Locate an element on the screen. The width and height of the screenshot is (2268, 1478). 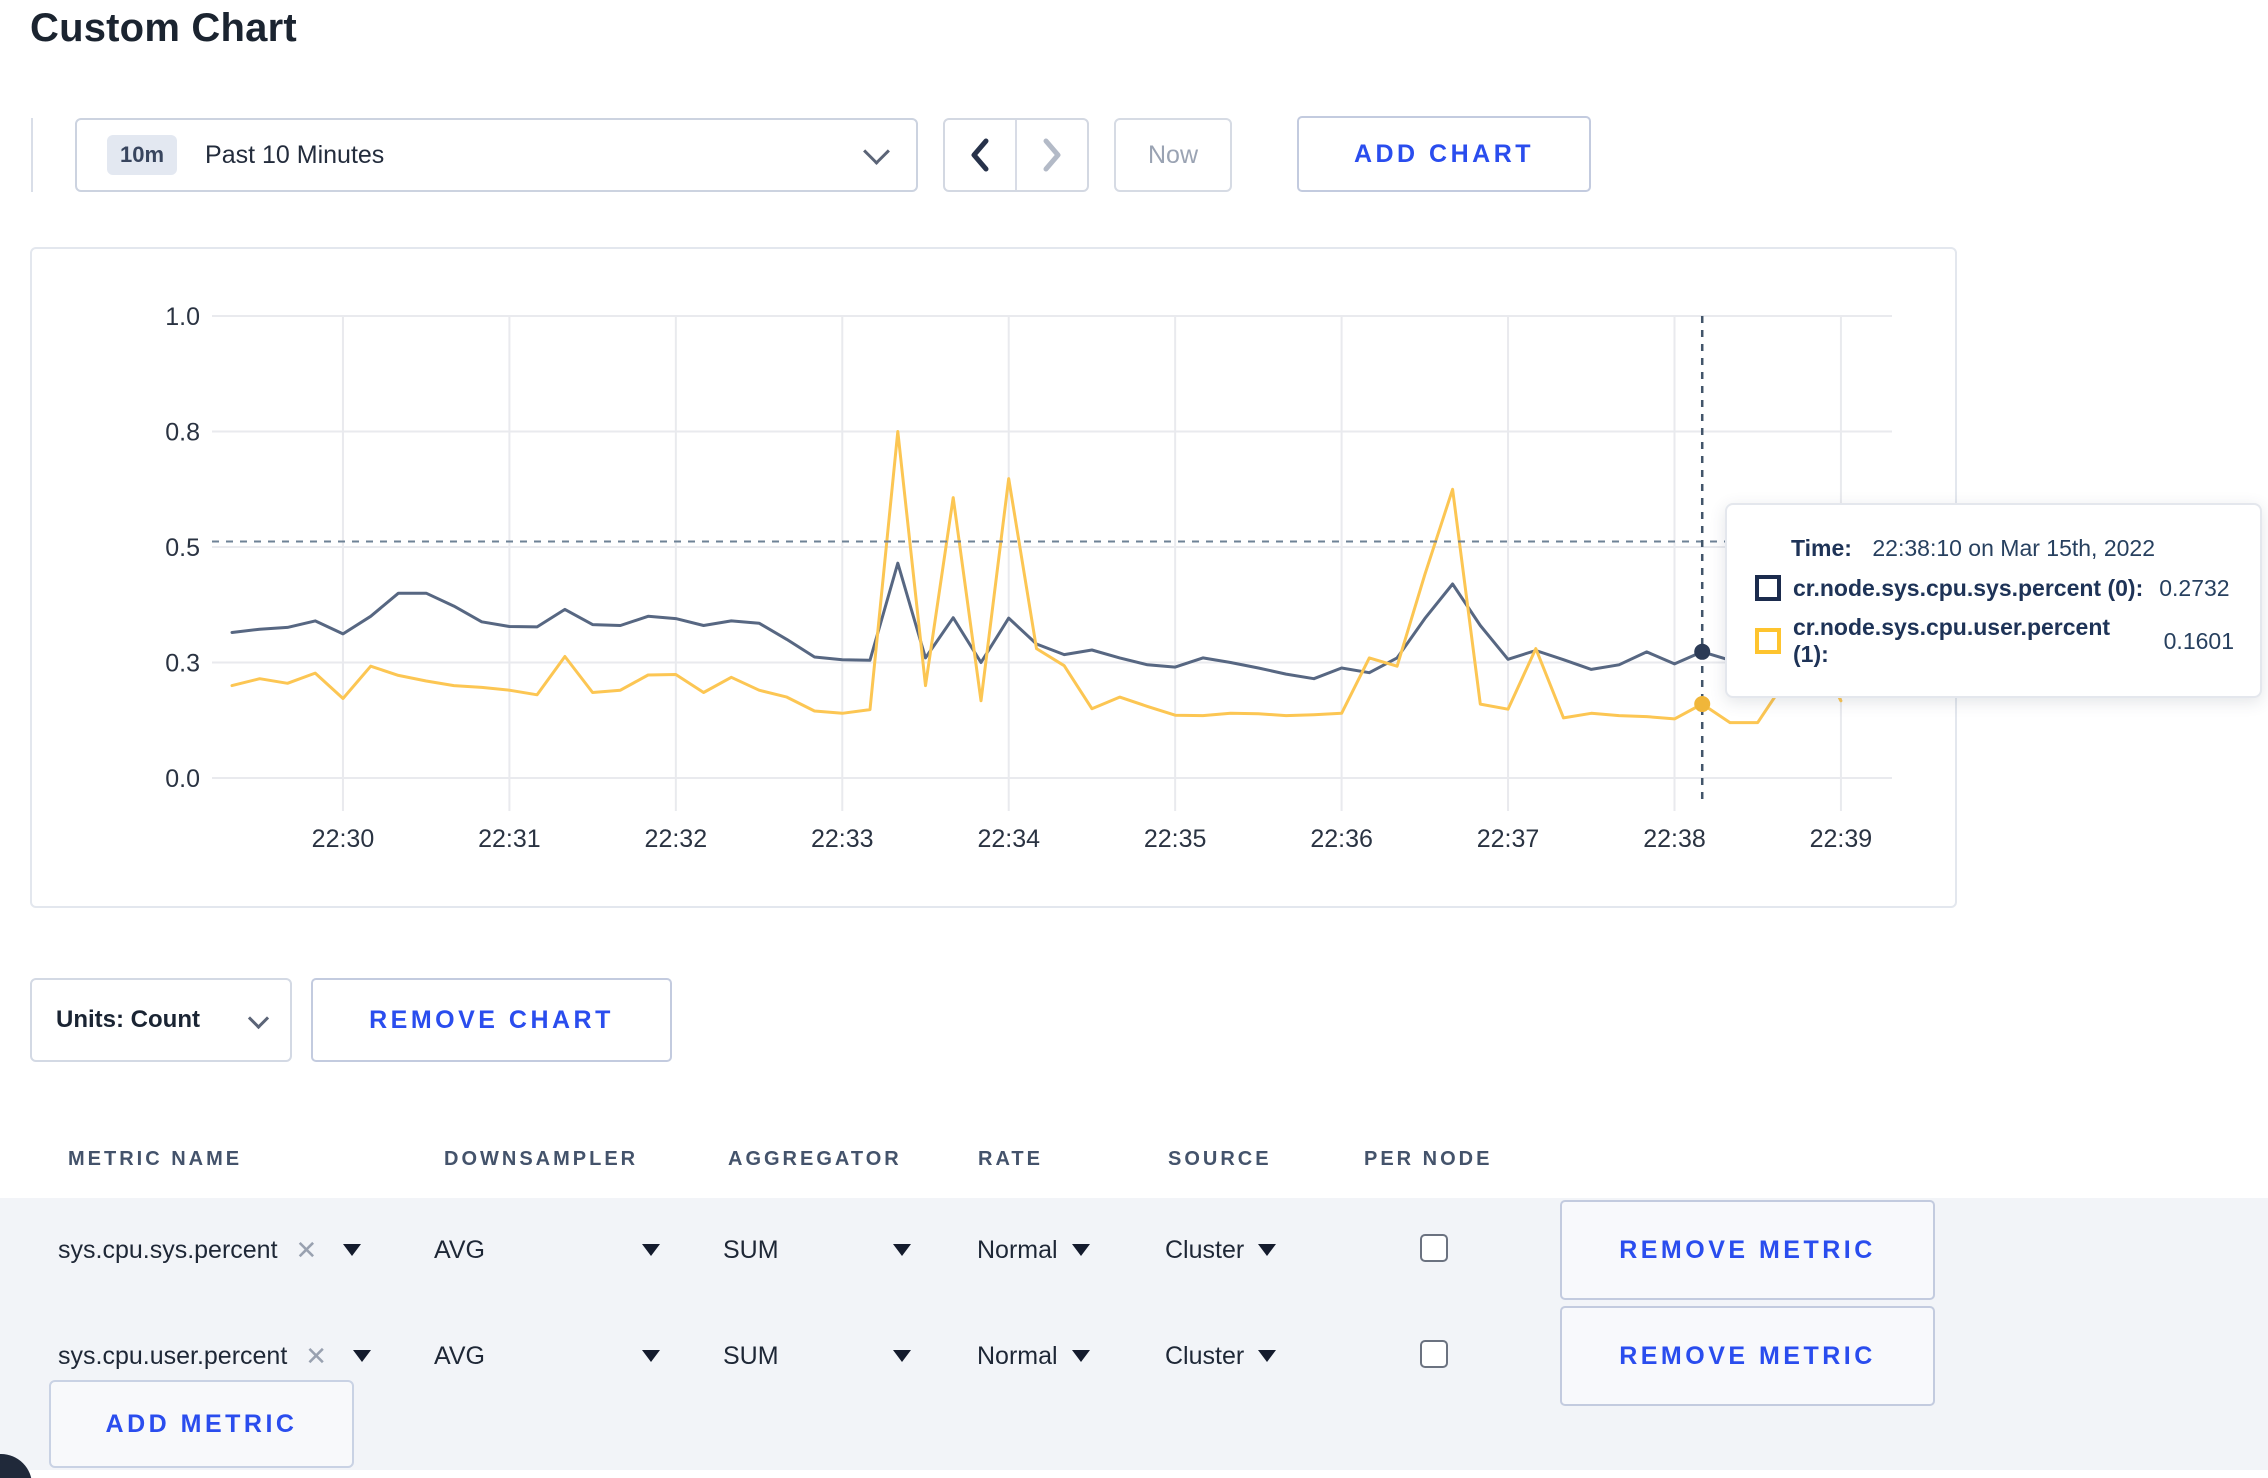
svg-text: 0.0 is located at coordinates (182, 779).